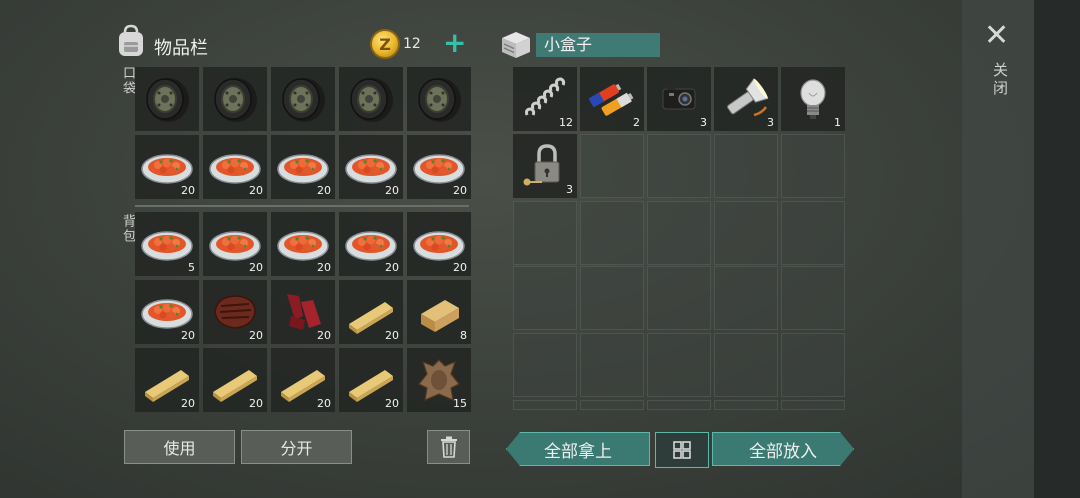 This screenshot has height=498, width=1080. I want to click on section-divider, so click(302, 206).